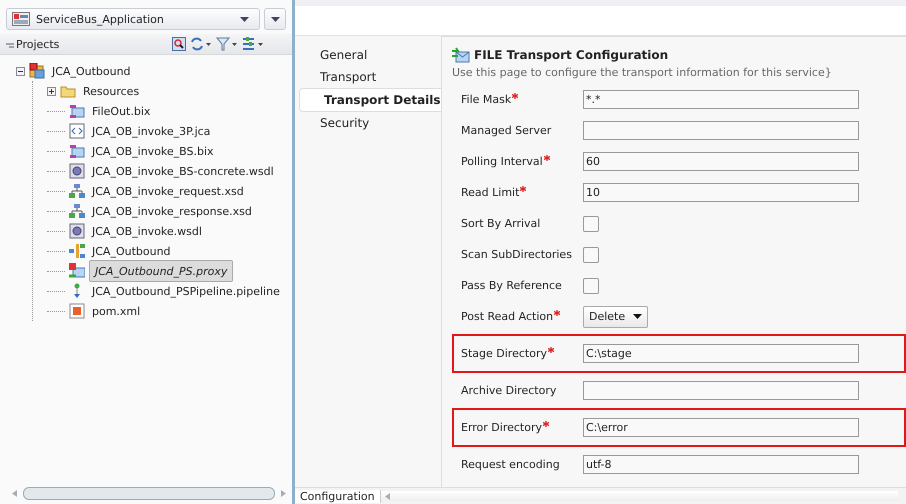 Image resolution: width=906 pixels, height=504 pixels. What do you see at coordinates (338, 496) in the screenshot?
I see `editor-tab: Configuration` at bounding box center [338, 496].